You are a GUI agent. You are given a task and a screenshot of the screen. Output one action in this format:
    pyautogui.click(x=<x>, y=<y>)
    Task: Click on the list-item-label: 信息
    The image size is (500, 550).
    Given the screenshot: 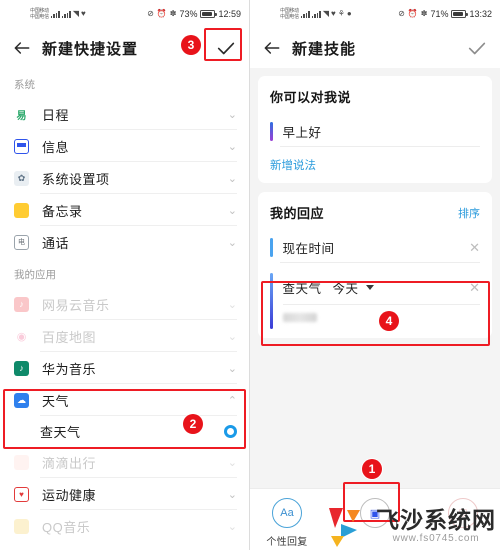 What is the action you would take?
    pyautogui.click(x=56, y=147)
    